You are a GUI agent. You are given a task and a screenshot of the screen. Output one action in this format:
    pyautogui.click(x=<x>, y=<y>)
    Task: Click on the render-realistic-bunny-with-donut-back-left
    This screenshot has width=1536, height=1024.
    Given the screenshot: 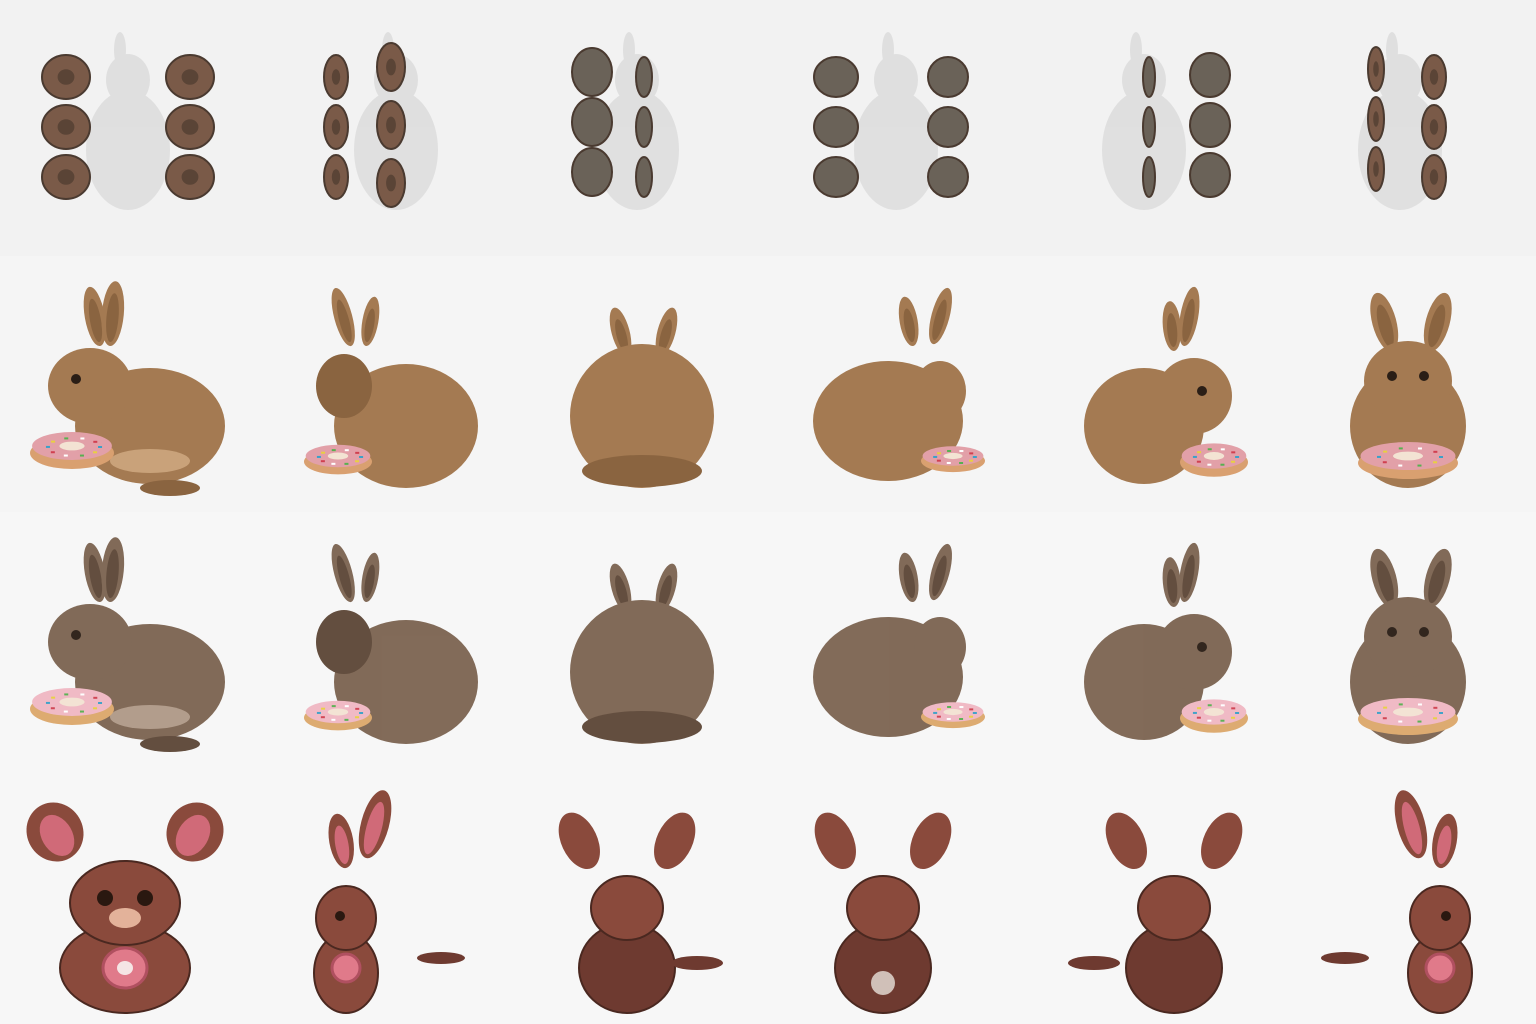 What is the action you would take?
    pyautogui.click(x=384, y=640)
    